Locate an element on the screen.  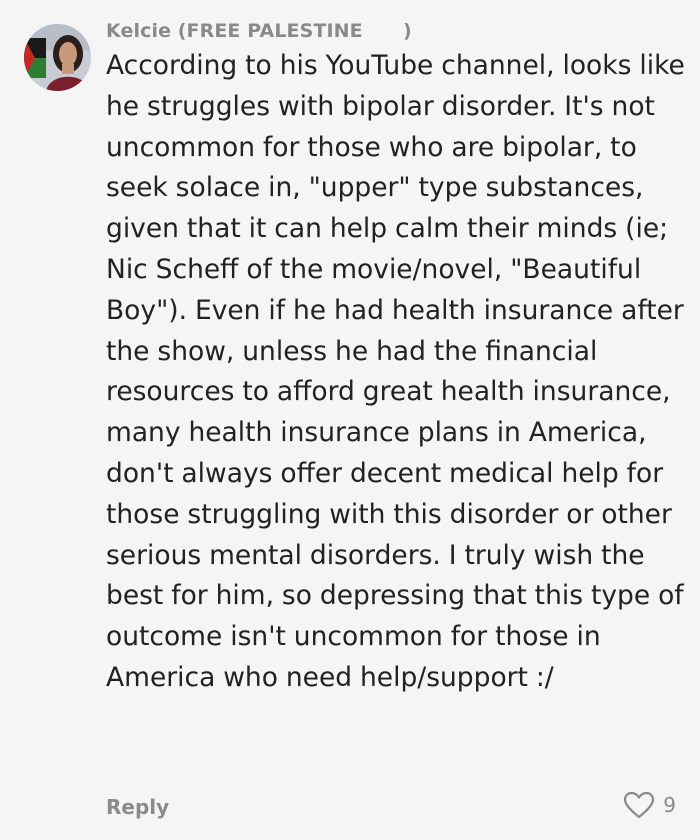
like-count: 9 is located at coordinates (669, 805).